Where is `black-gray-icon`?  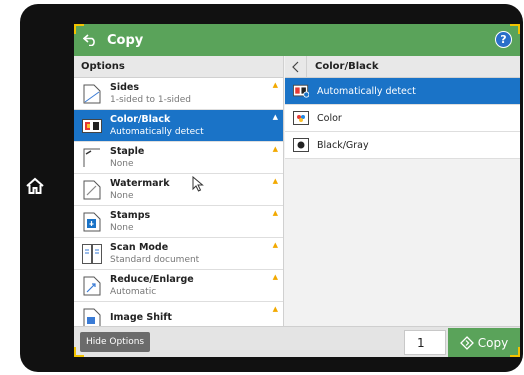 black-gray-icon is located at coordinates (301, 145).